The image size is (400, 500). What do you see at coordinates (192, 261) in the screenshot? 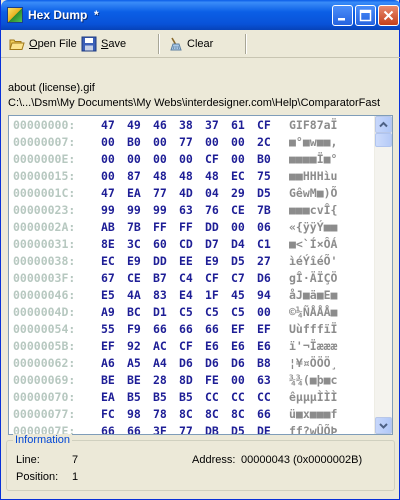
I see `hex-row: 00000038: EC E9 DD EE E9 D5 27 ìéÝîéÕ'` at bounding box center [192, 261].